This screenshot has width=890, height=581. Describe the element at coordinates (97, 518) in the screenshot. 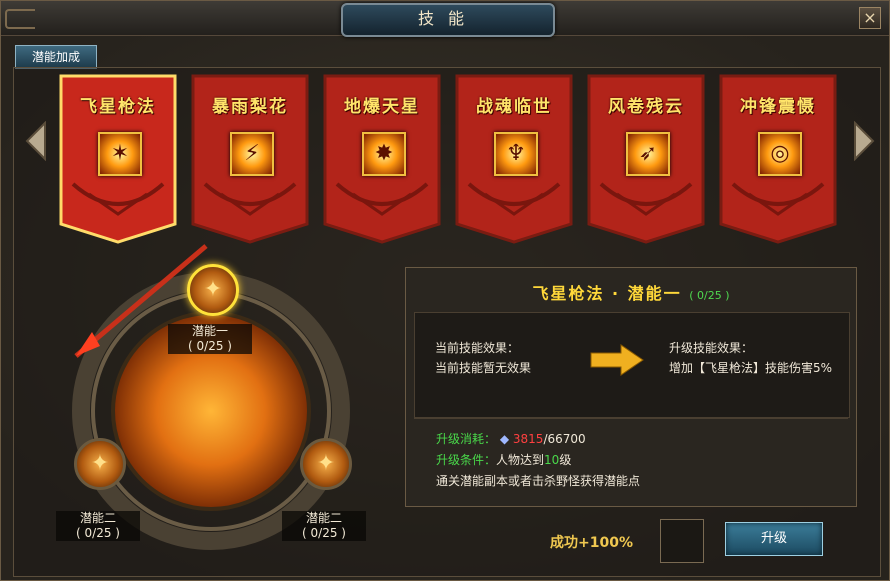

I see `node-2-name: 潜能二` at that location.